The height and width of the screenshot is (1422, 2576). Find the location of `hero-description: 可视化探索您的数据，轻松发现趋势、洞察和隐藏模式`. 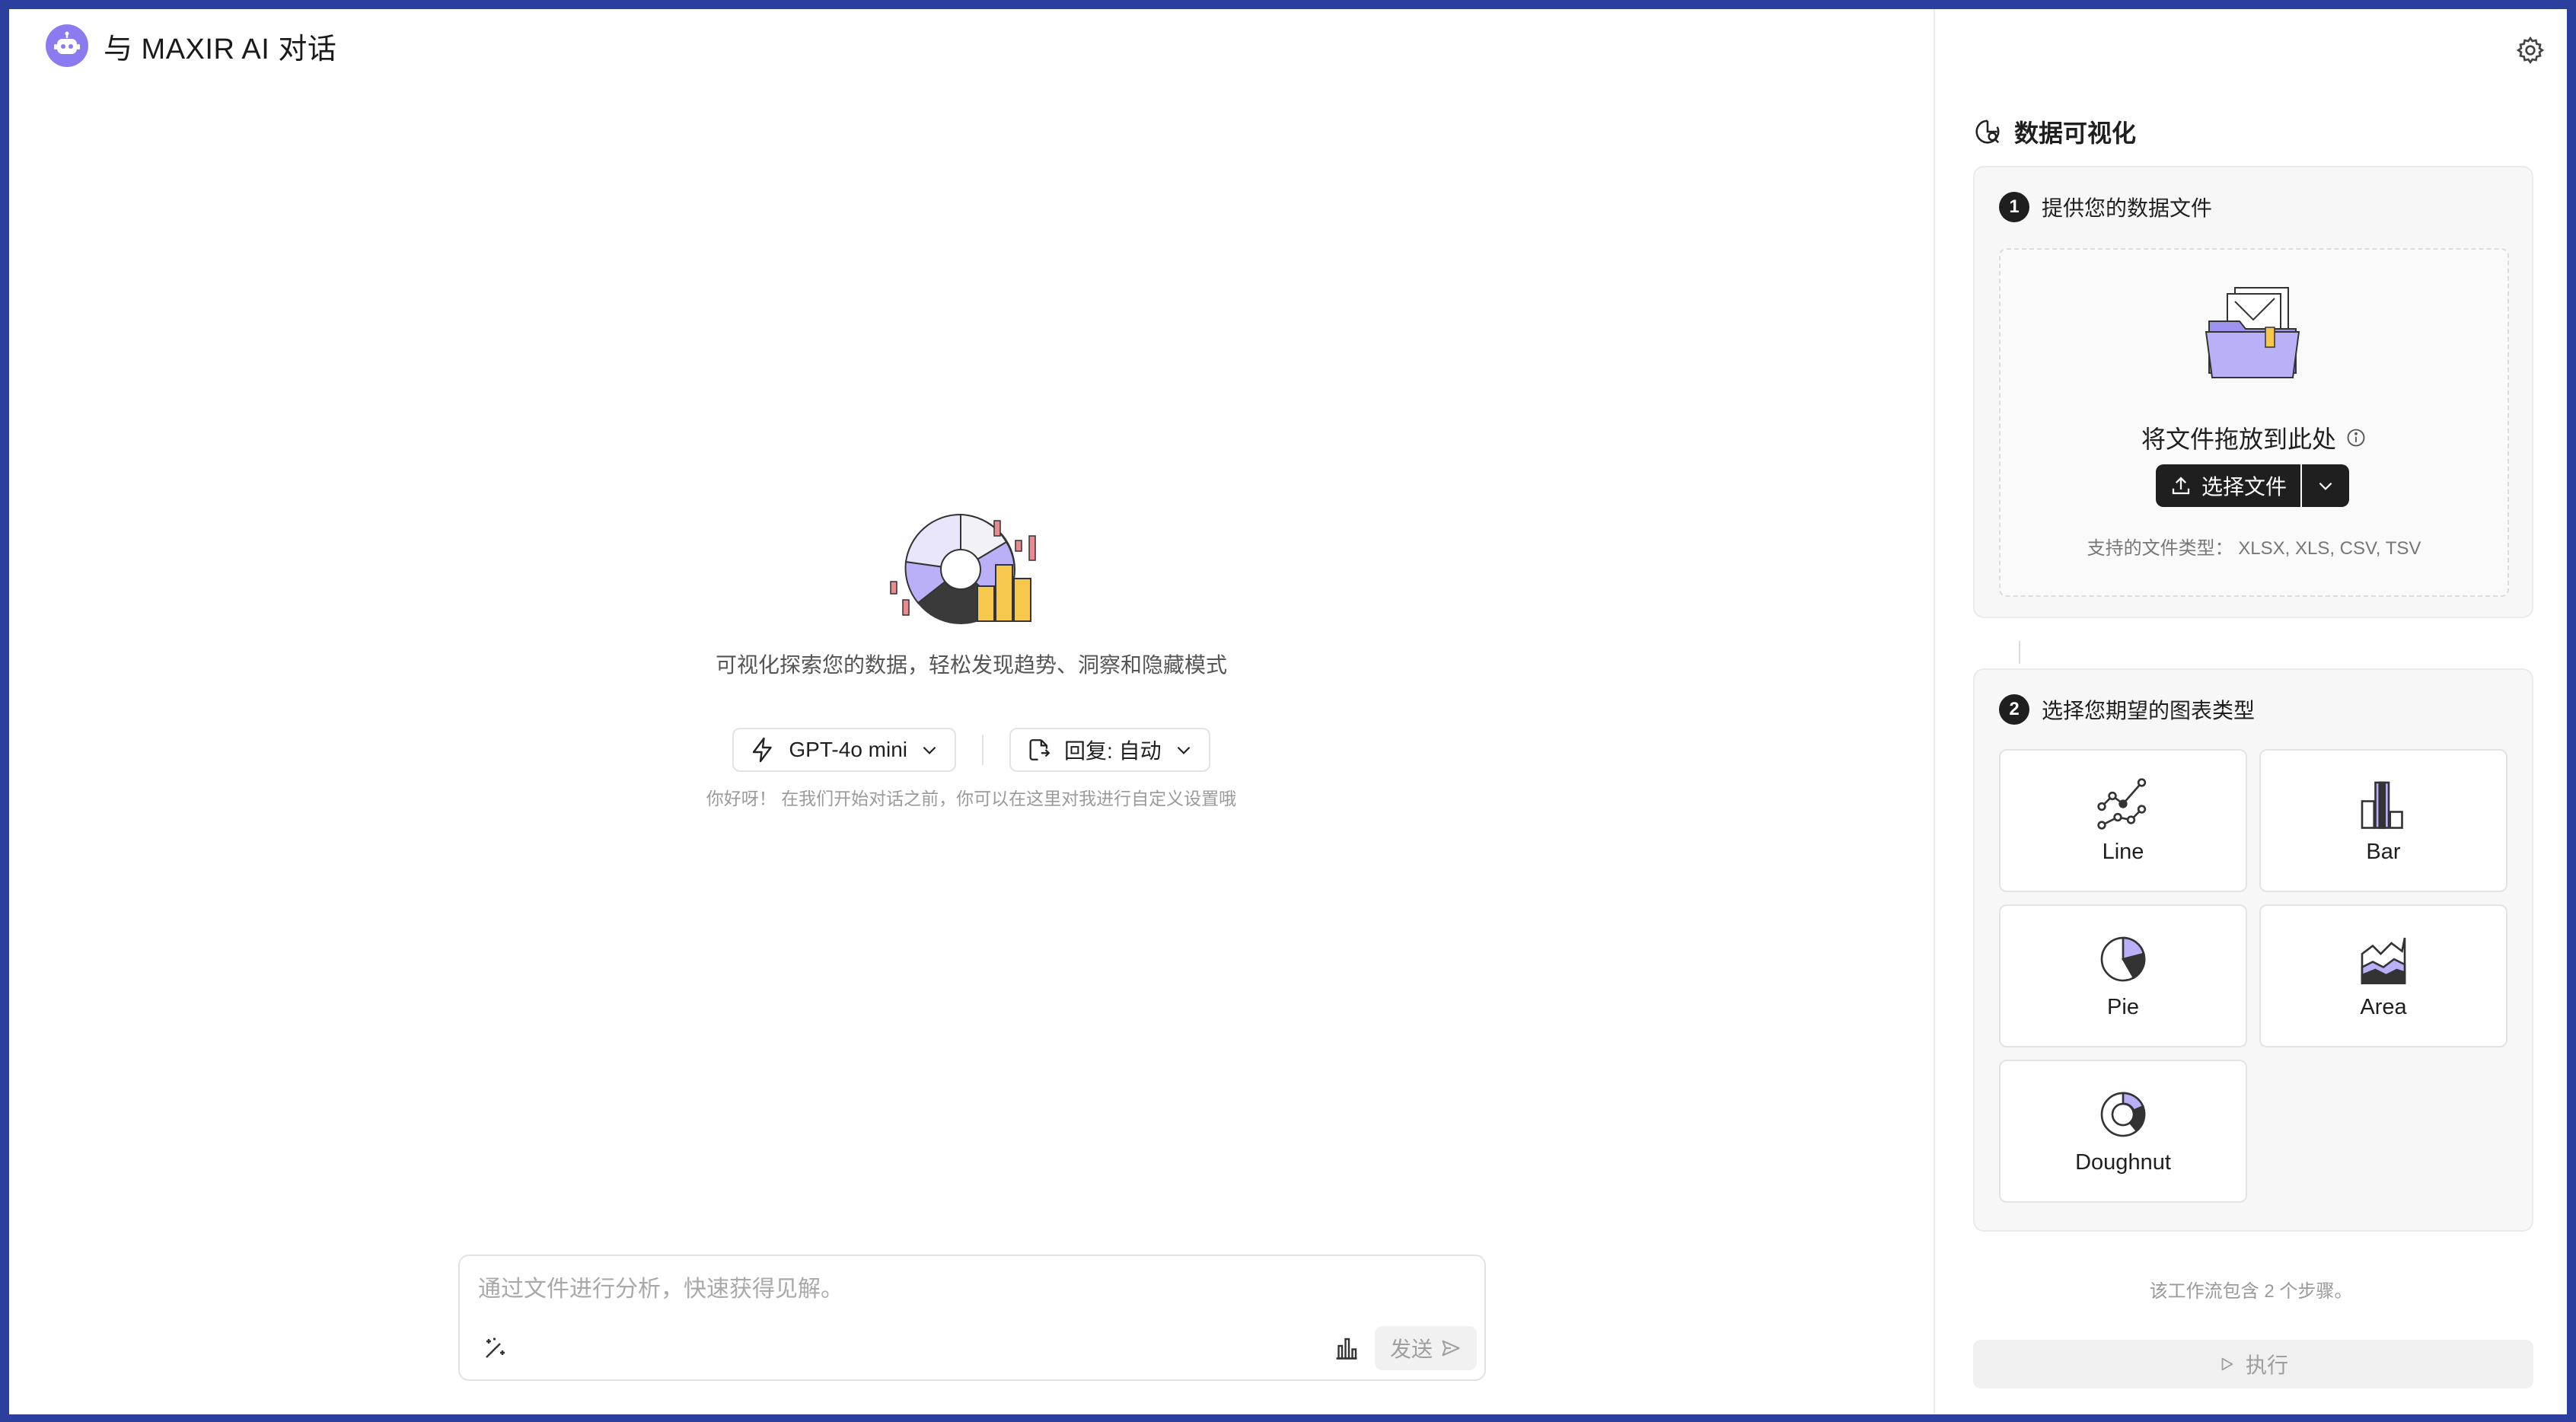

hero-description: 可视化探索您的数据，轻松发现趋势、洞察和隐藏模式 is located at coordinates (971, 665).